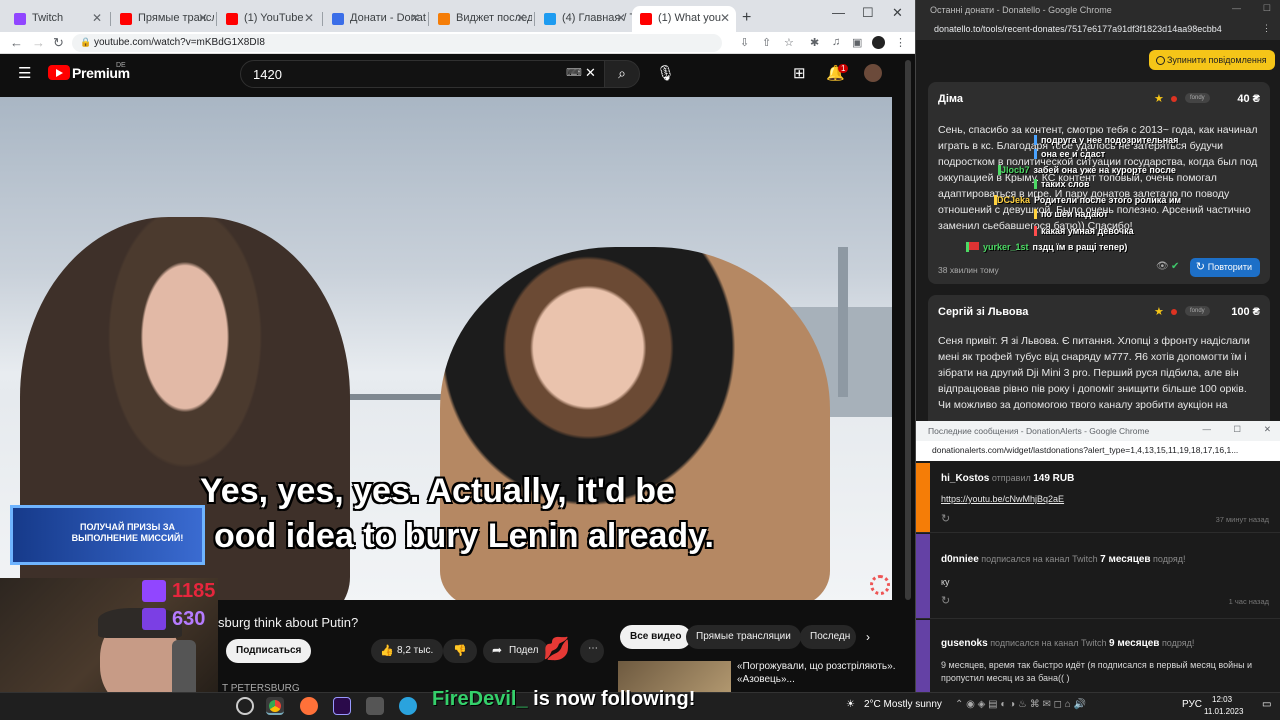 The height and width of the screenshot is (720, 1280). I want to click on weather-icon: ☀, so click(850, 704).